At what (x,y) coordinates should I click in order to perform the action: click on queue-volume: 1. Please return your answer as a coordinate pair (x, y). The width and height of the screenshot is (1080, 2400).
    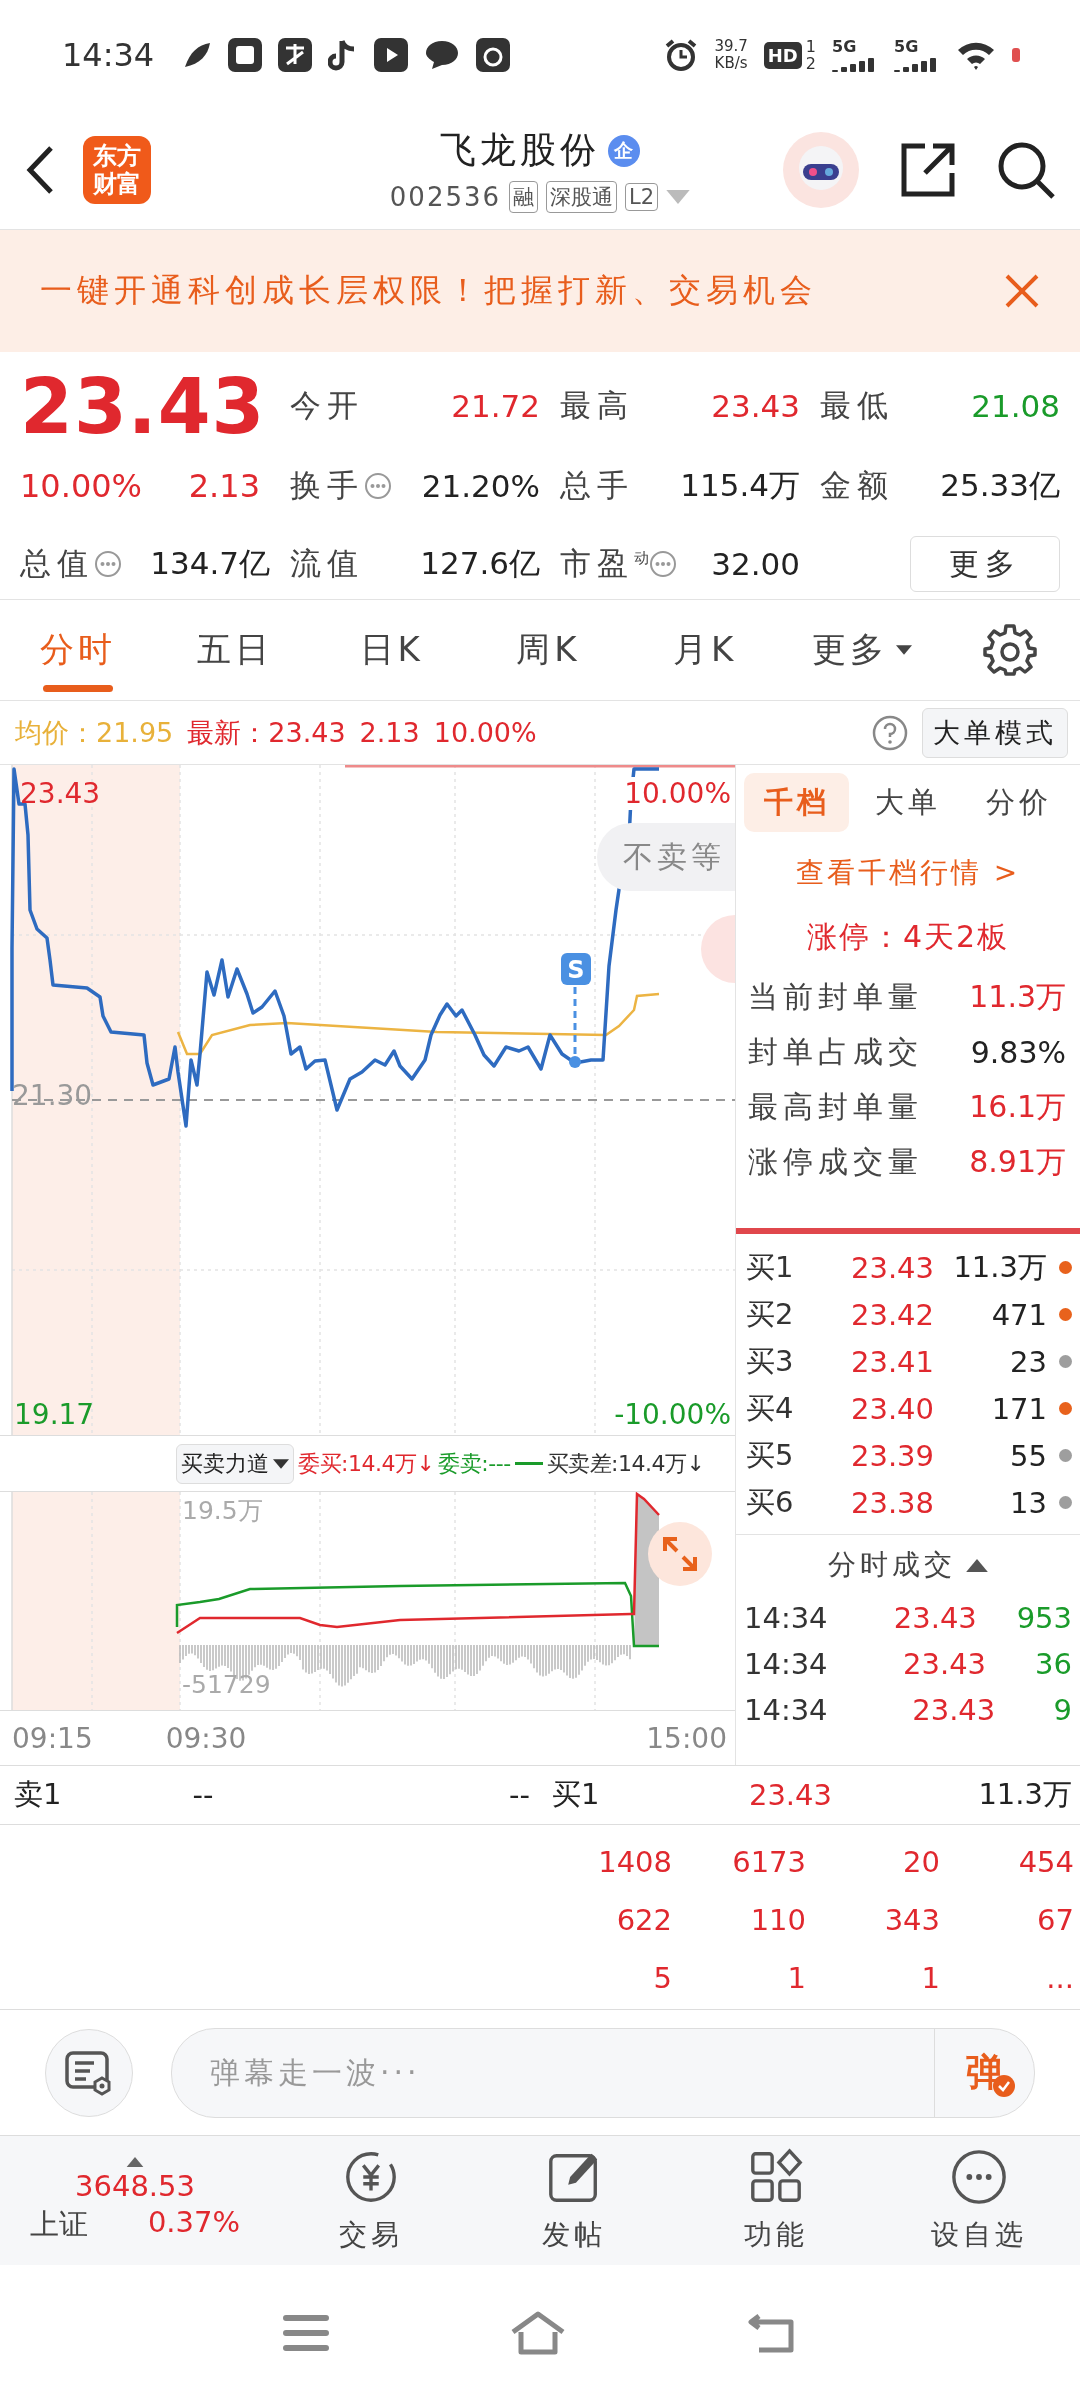
    Looking at the image, I should click on (796, 1978).